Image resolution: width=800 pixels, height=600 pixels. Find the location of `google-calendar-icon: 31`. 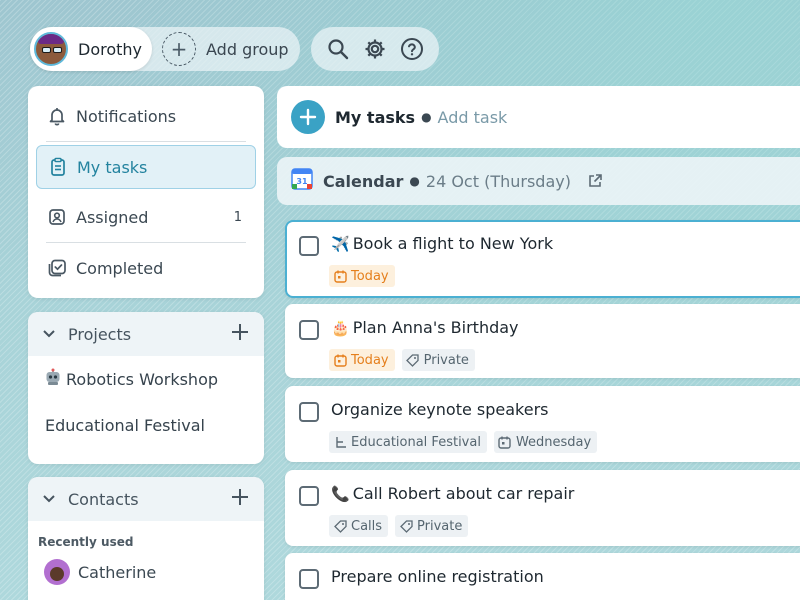

google-calendar-icon: 31 is located at coordinates (302, 181).